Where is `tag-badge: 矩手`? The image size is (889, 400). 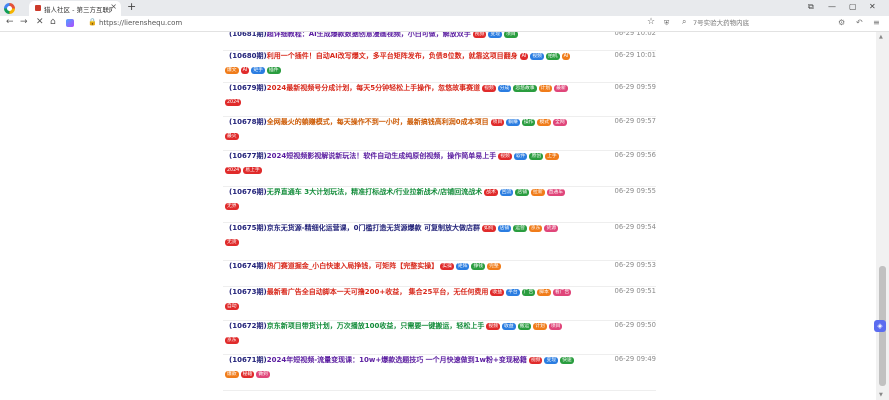 tag-badge: 矩手 is located at coordinates (258, 70).